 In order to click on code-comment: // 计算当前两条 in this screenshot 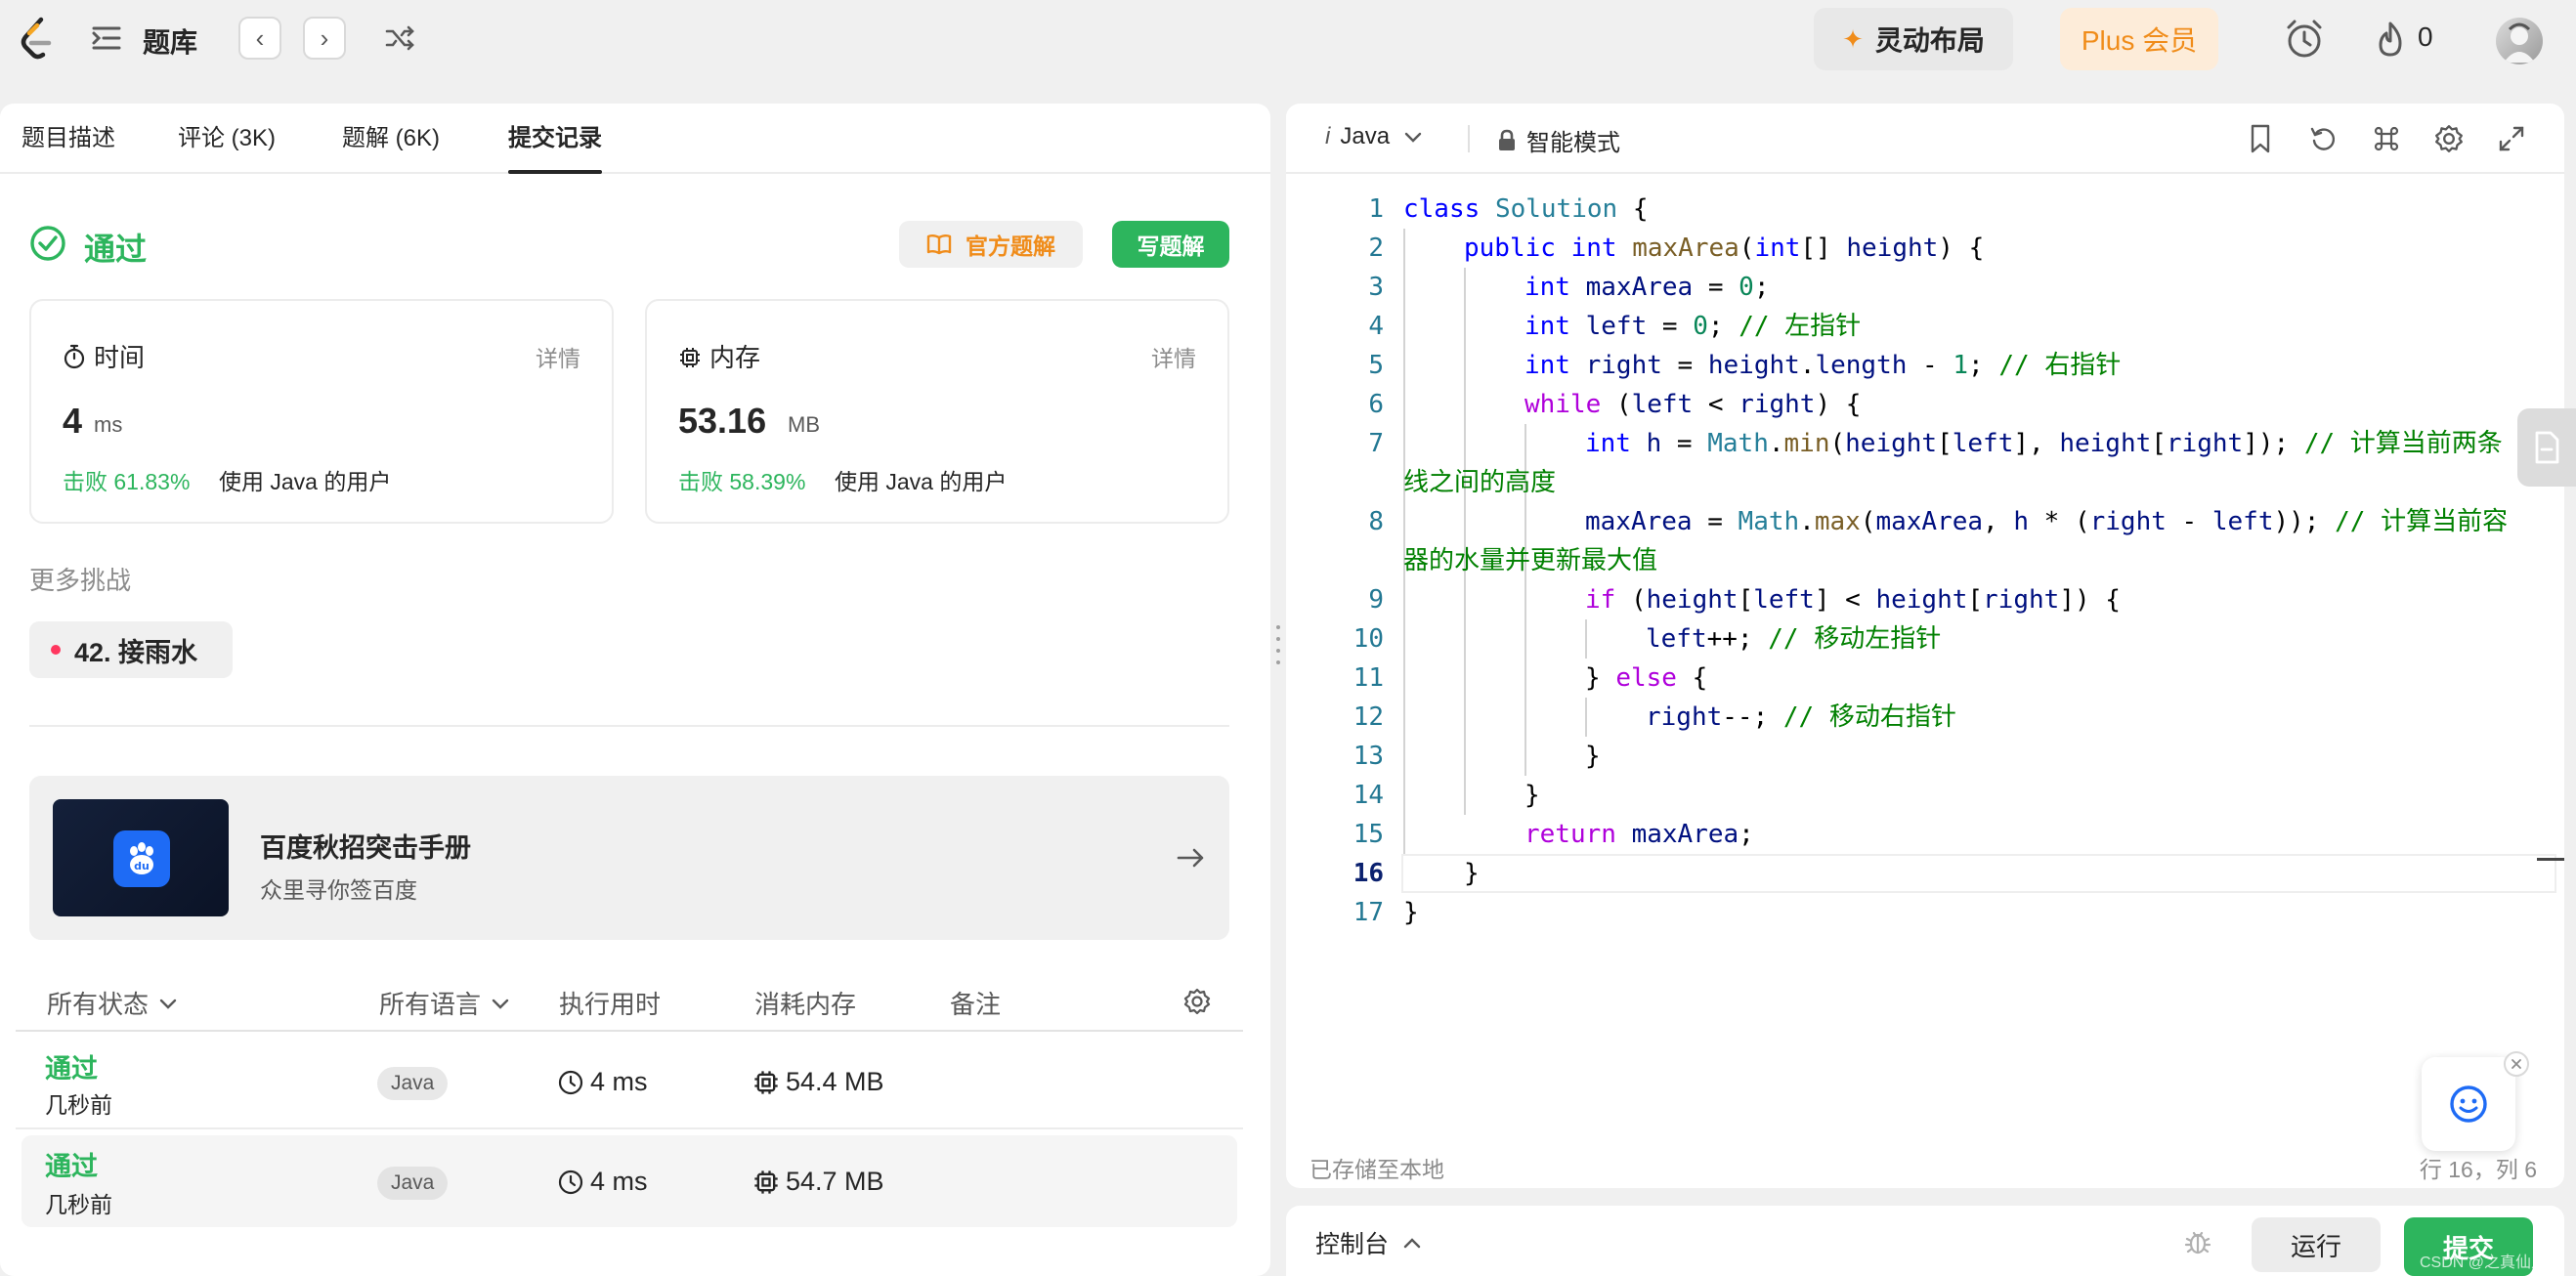, I will do `click(2403, 443)`.